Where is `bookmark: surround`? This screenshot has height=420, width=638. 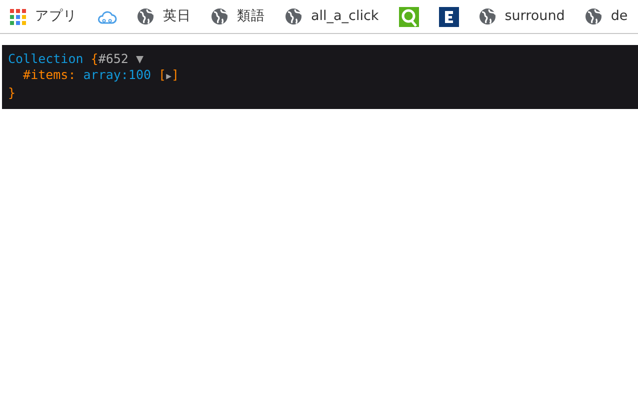
bookmark: surround is located at coordinates (521, 16).